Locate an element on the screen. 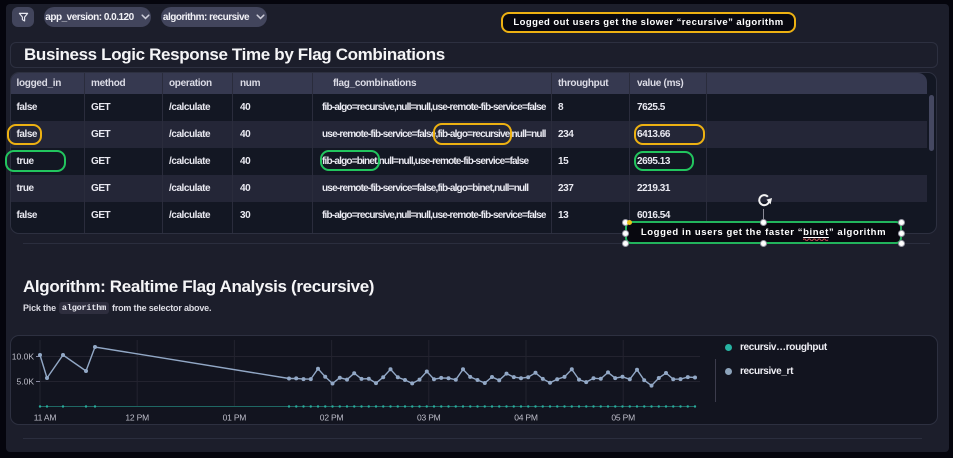 The width and height of the screenshot is (953, 458). svg-text: 01 PM is located at coordinates (235, 418).